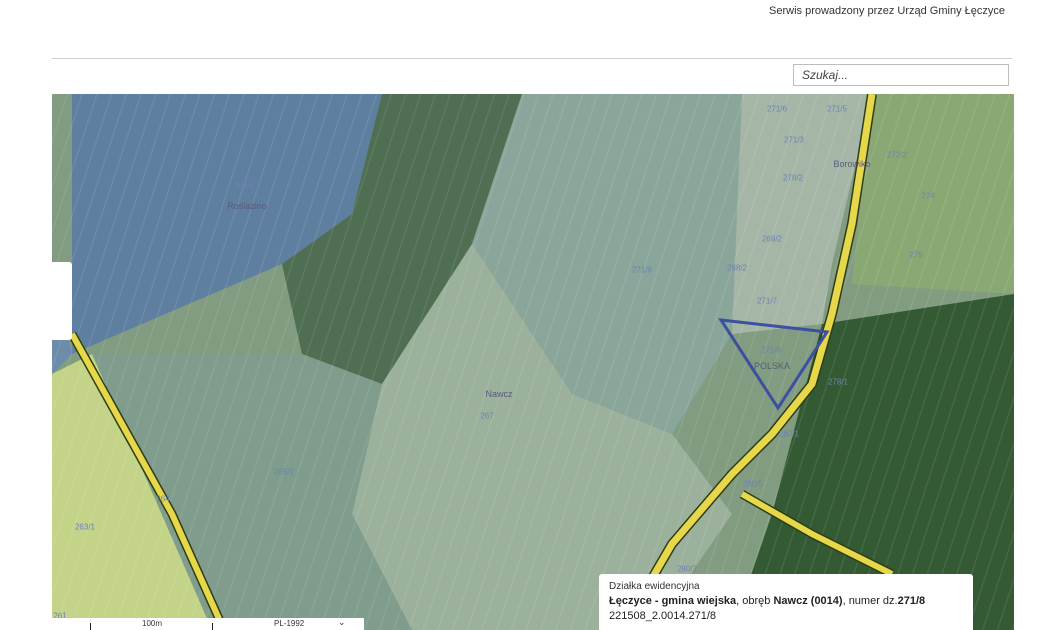 This screenshot has width=1057, height=630. What do you see at coordinates (852, 164) in the screenshot?
I see `village-label-borowiko: Borowiko` at bounding box center [852, 164].